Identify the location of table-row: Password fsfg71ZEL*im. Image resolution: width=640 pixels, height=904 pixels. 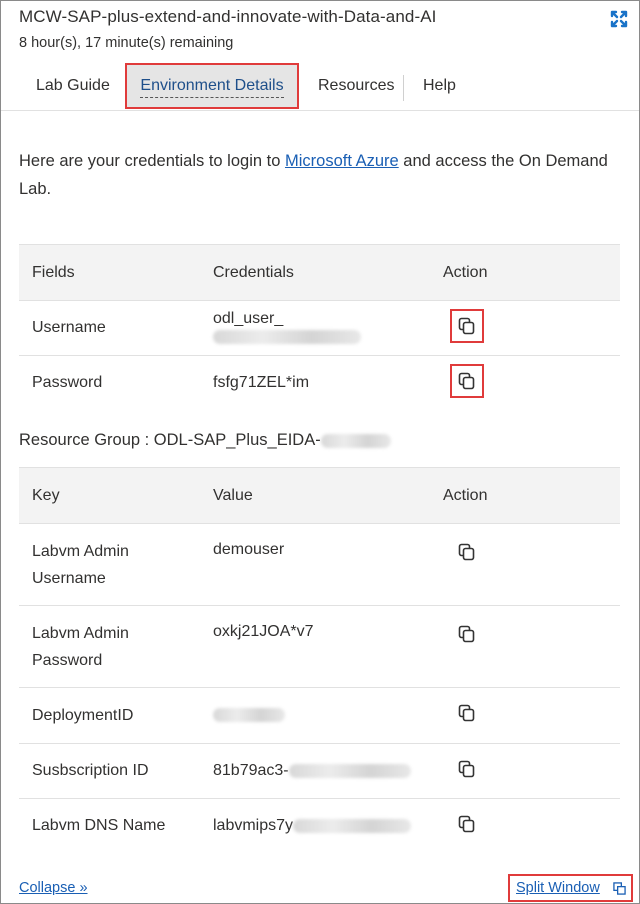
(319, 383).